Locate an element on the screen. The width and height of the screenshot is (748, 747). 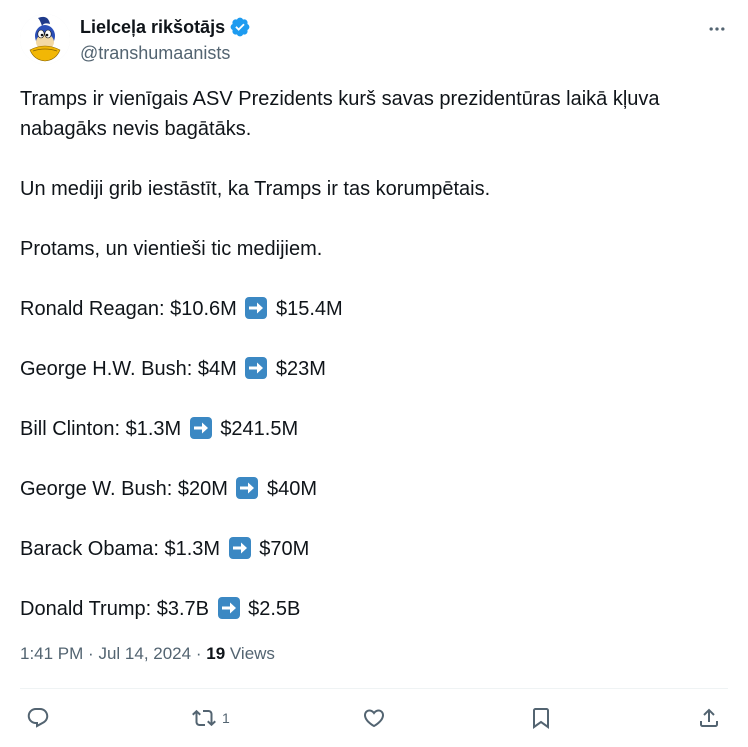
retweet-button: 1 is located at coordinates (211, 718).